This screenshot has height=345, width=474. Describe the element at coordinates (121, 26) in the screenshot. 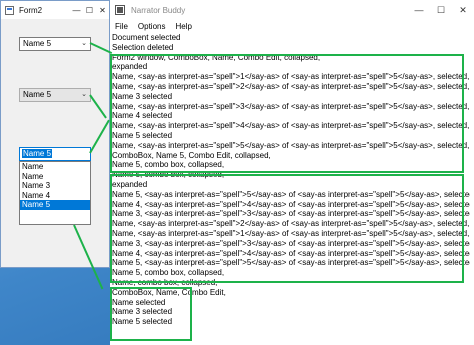

I see `menu-file: File` at that location.